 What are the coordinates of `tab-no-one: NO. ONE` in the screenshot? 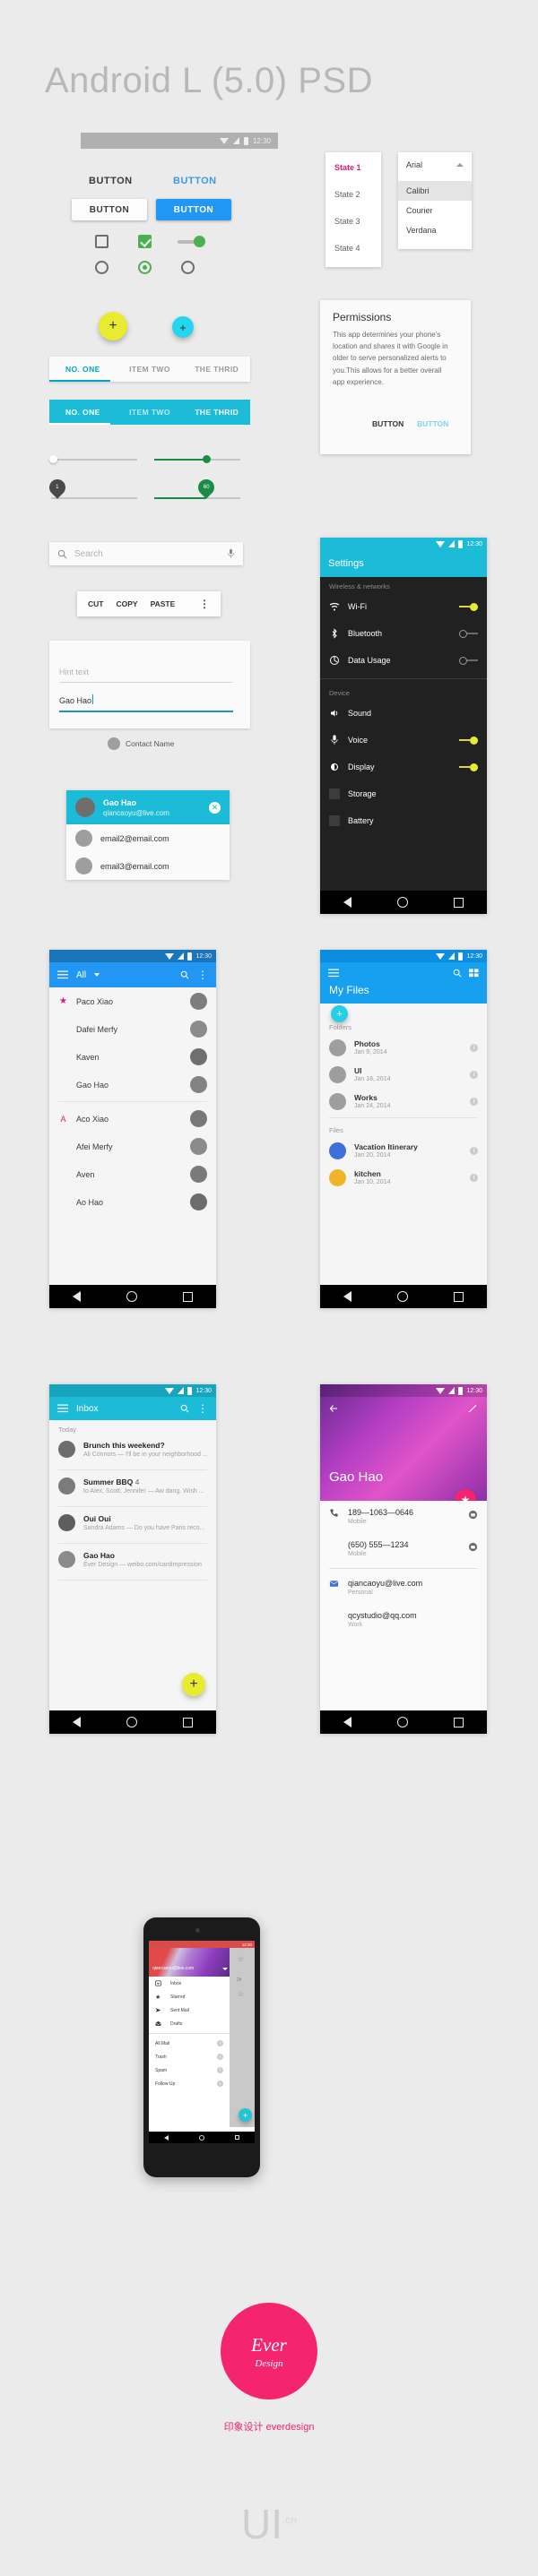 It's located at (83, 370).